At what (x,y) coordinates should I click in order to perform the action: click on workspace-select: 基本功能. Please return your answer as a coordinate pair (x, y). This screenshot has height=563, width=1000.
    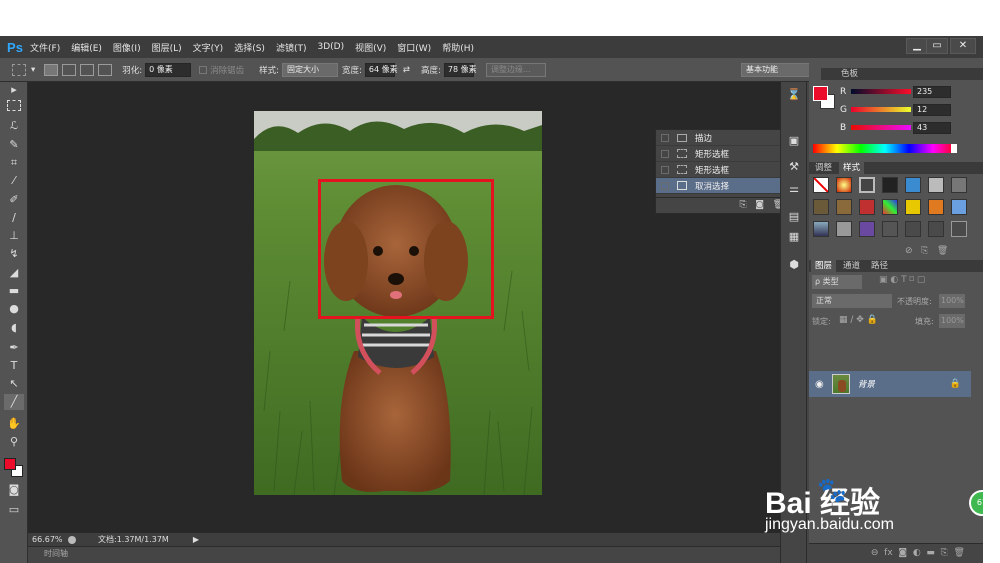
    Looking at the image, I should click on (779, 69).